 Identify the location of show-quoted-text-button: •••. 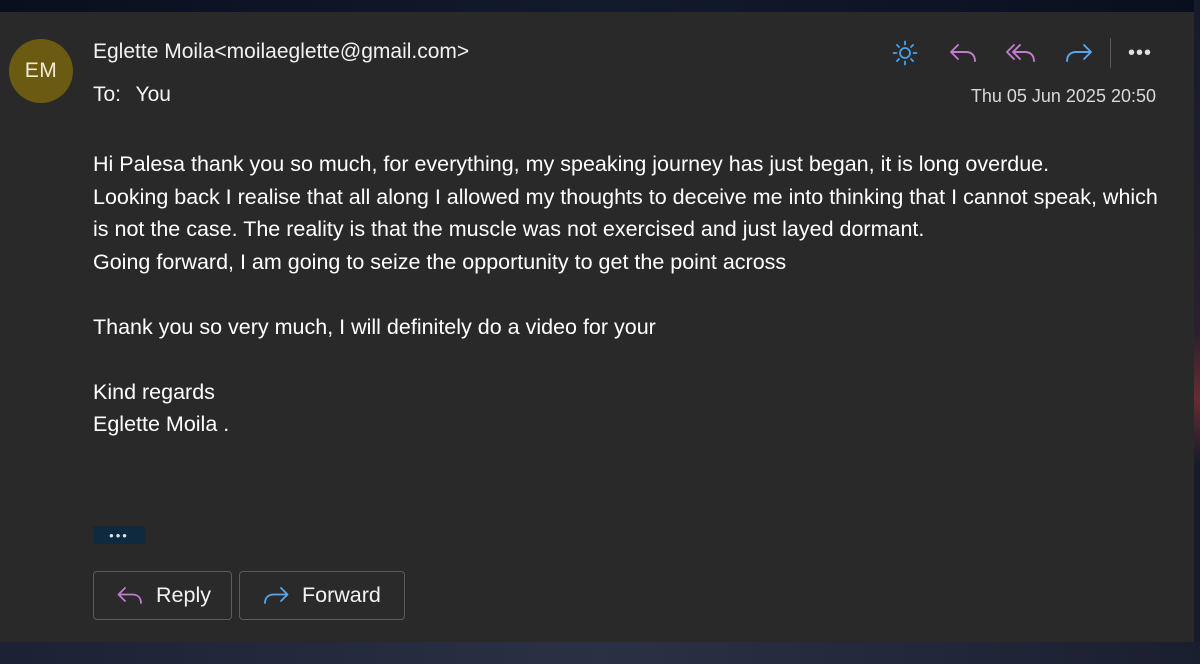
(119, 535).